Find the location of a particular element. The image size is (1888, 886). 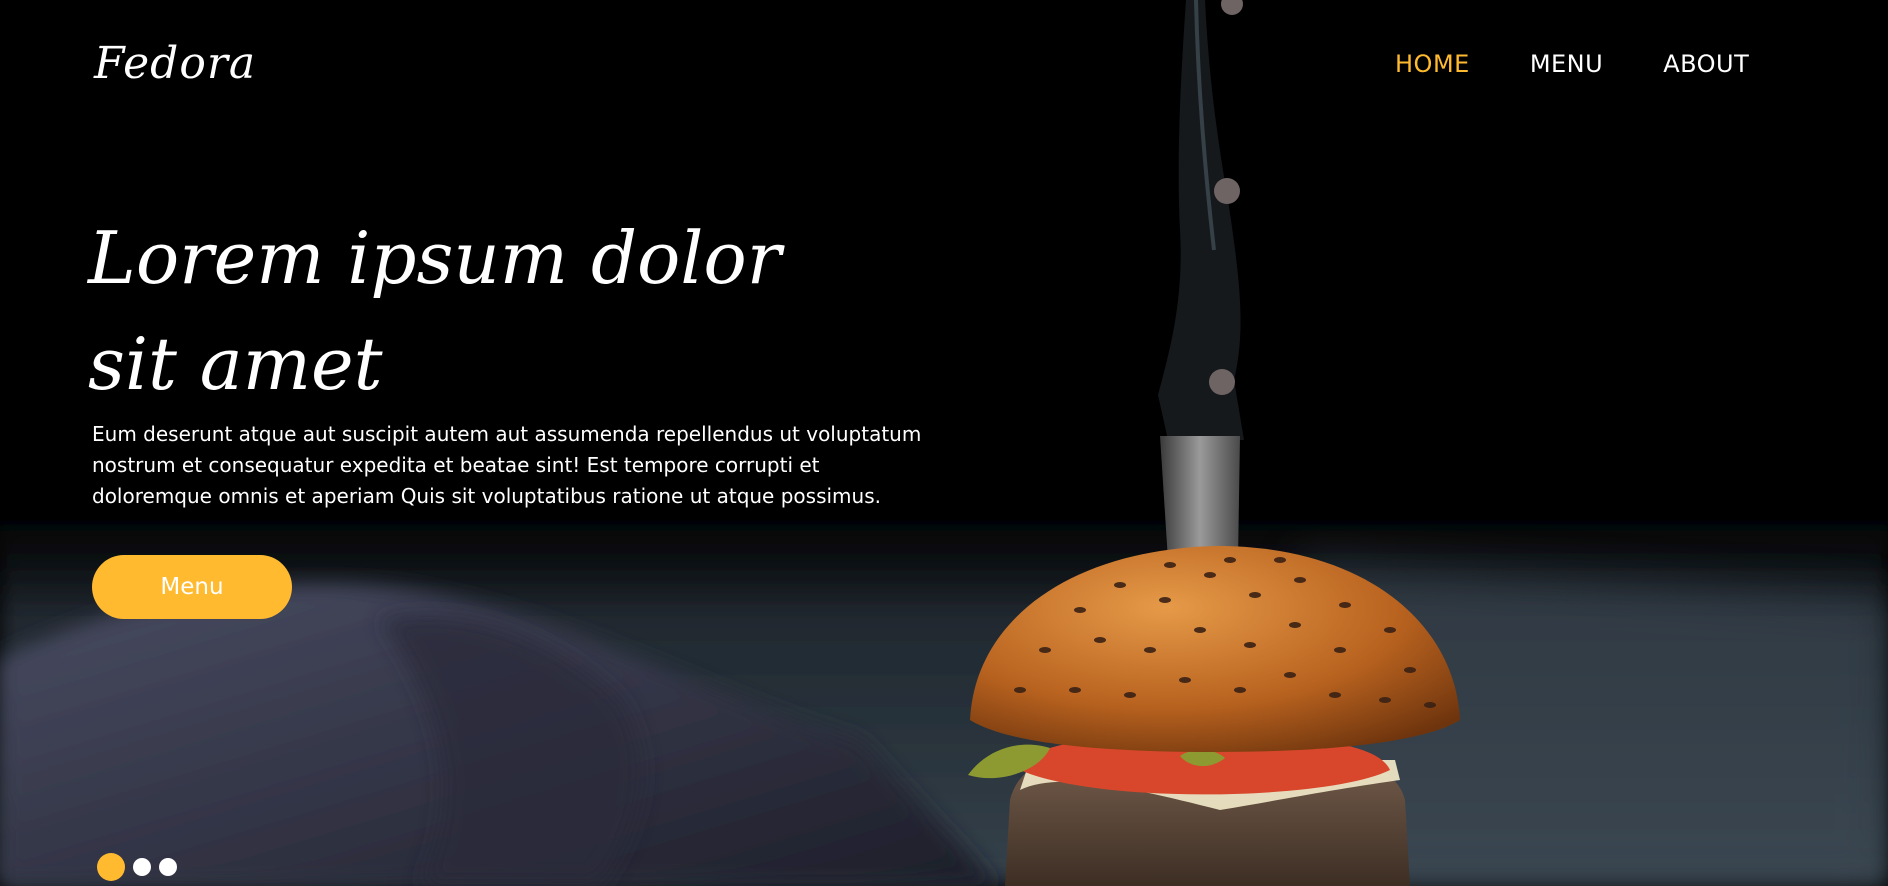

nav-item-home: HOME is located at coordinates (1432, 64).